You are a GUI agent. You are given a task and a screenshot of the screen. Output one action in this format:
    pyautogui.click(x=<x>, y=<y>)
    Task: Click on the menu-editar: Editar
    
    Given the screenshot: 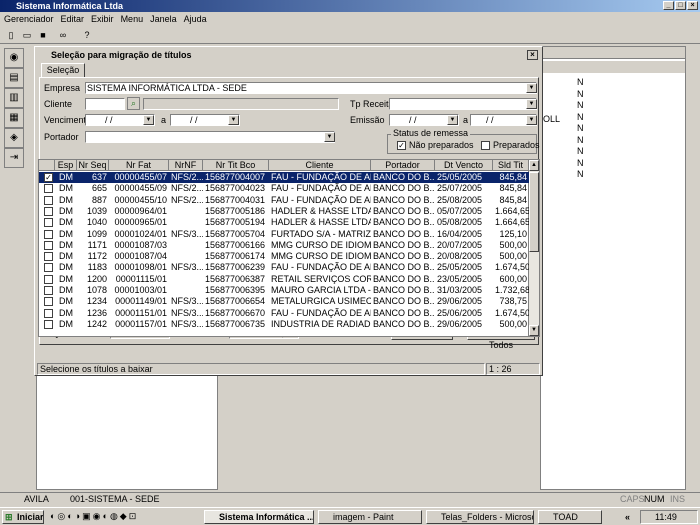 What is the action you would take?
    pyautogui.click(x=73, y=19)
    